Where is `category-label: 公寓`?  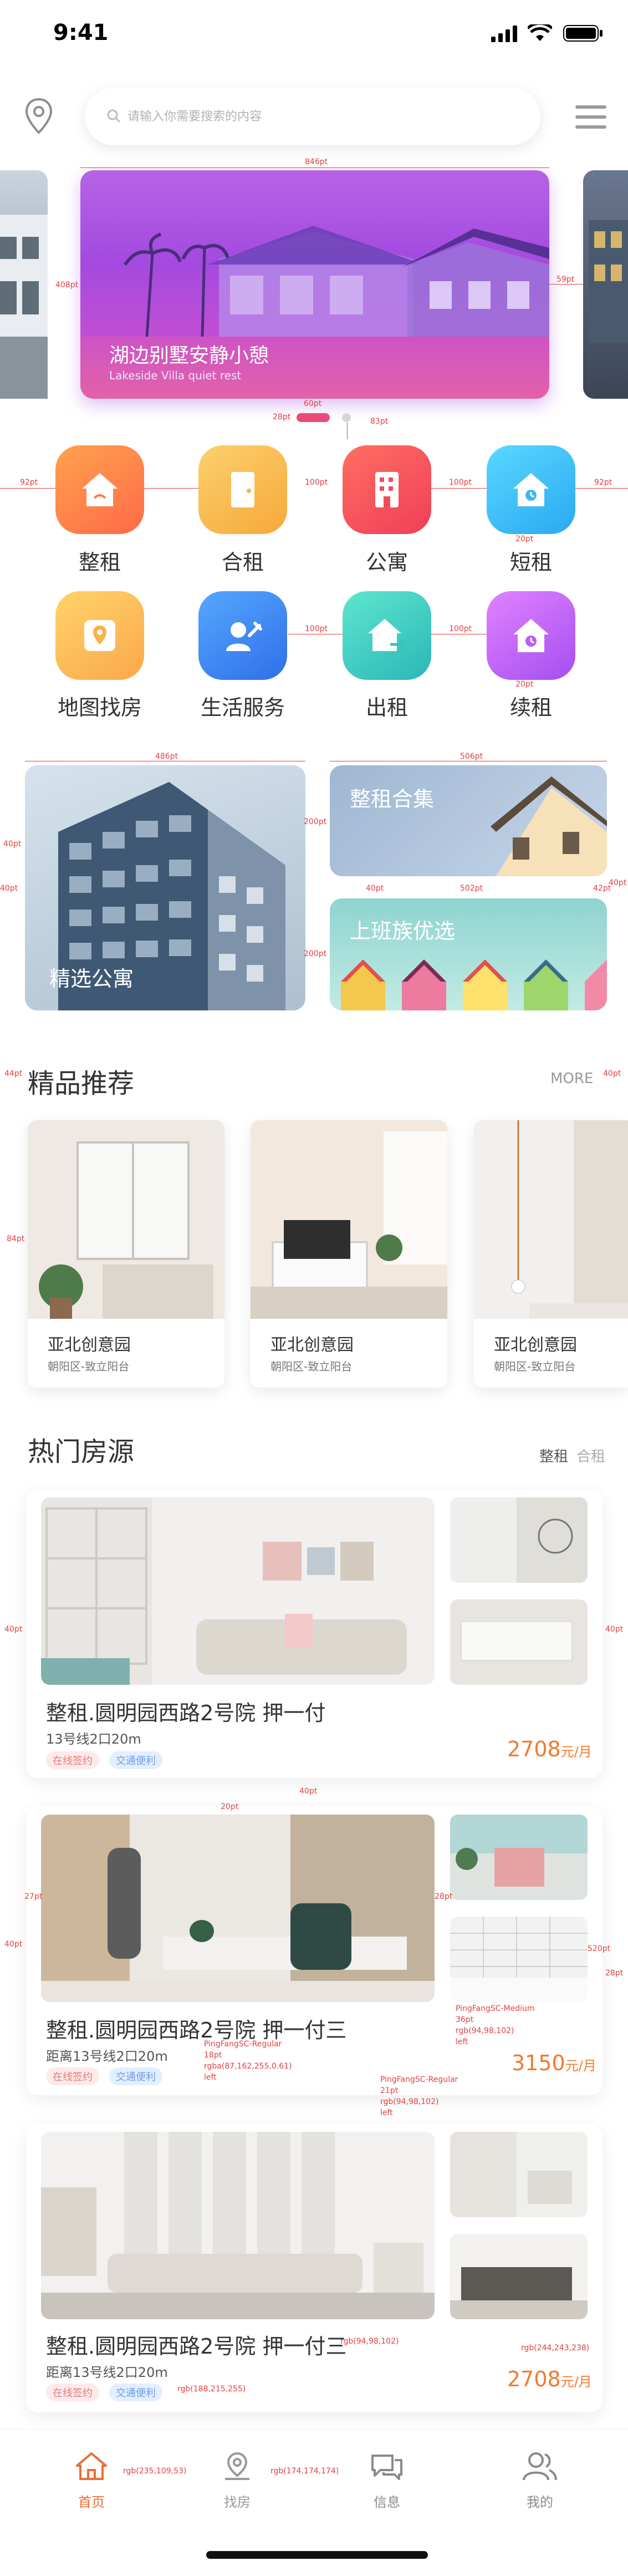 category-label: 公寓 is located at coordinates (386, 562).